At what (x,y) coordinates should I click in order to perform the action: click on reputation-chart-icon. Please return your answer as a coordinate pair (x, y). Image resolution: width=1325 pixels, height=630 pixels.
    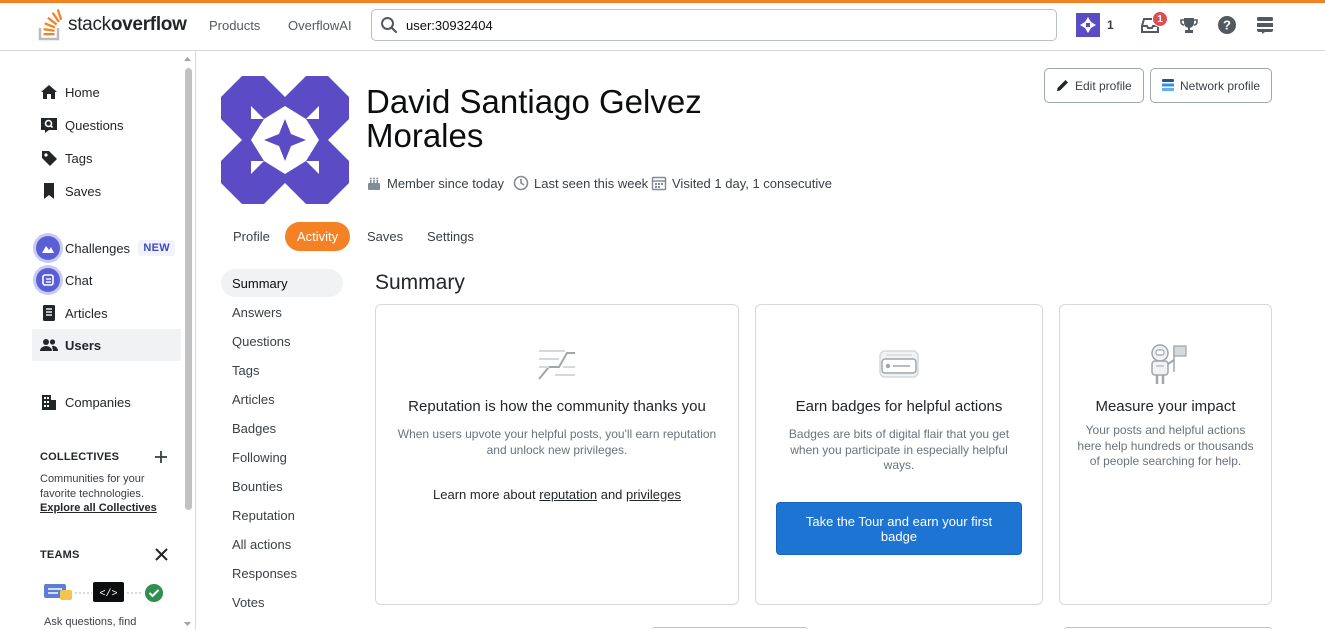
    Looking at the image, I should click on (556, 365).